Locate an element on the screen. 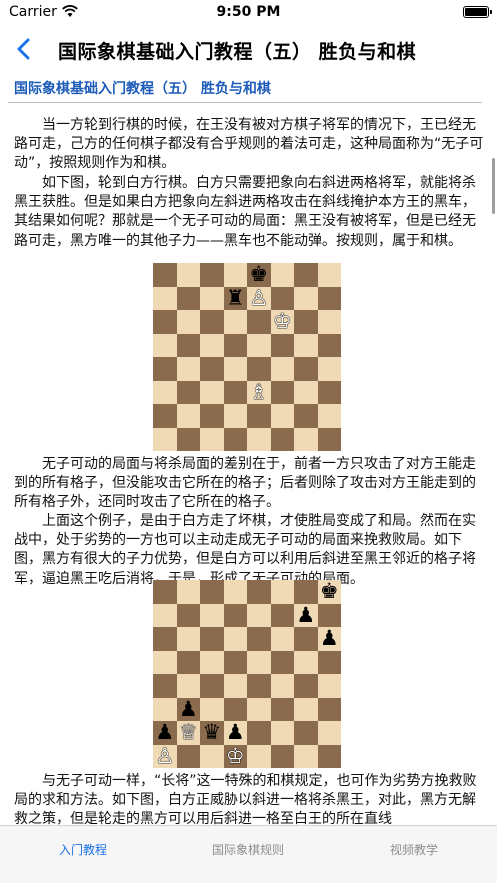  tab-video-lessons: 视频教学 is located at coordinates (414, 849).